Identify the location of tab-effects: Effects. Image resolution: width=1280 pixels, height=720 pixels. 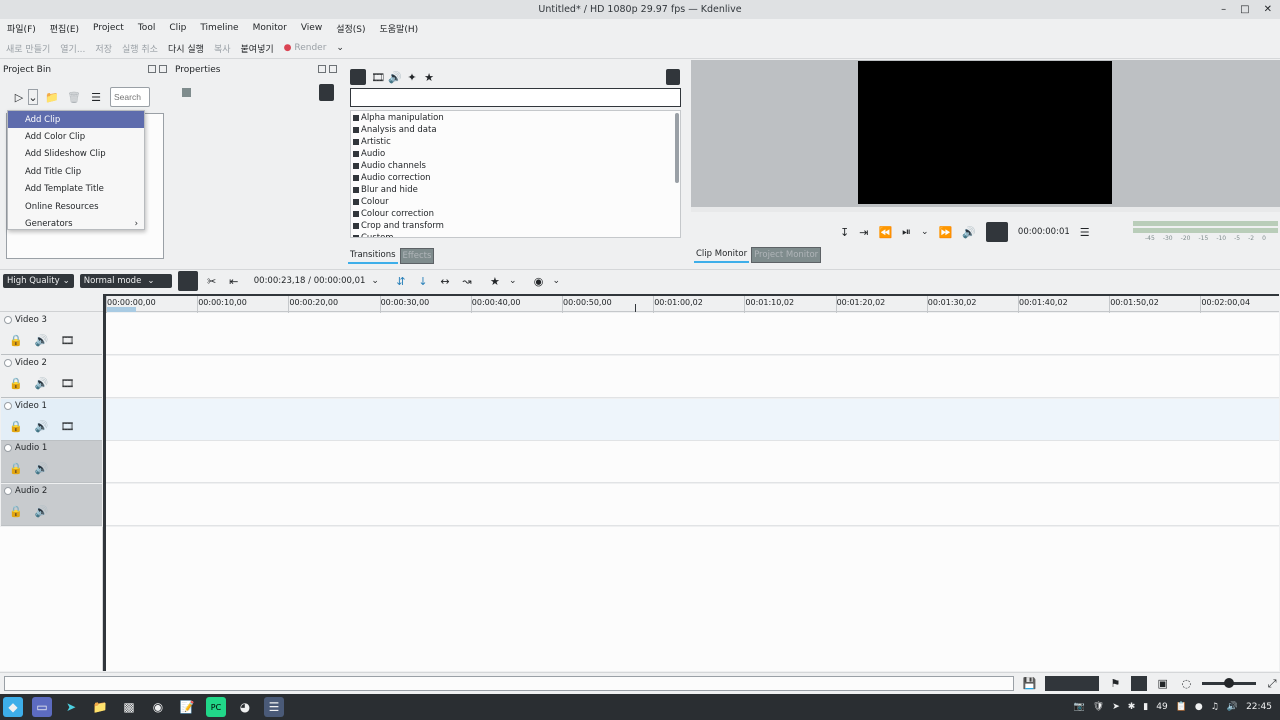
(417, 256).